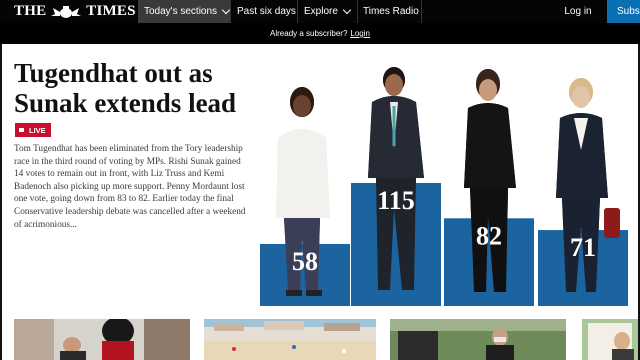 Image resolution: width=640 pixels, height=360 pixels. I want to click on nav-label: Past six days, so click(266, 11).